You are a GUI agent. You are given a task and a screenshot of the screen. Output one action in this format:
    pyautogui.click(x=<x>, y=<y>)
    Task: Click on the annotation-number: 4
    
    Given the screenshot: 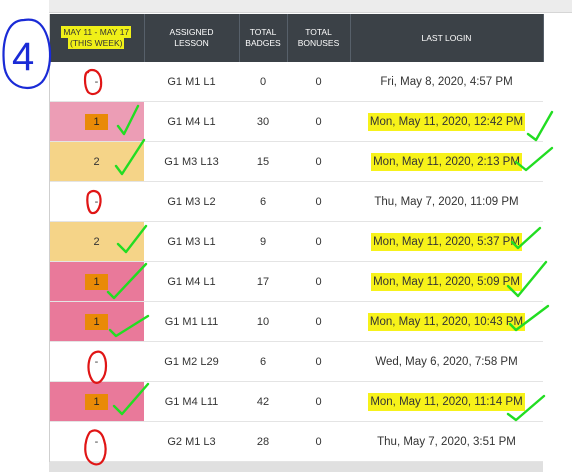 What is the action you would take?
    pyautogui.click(x=23, y=57)
    